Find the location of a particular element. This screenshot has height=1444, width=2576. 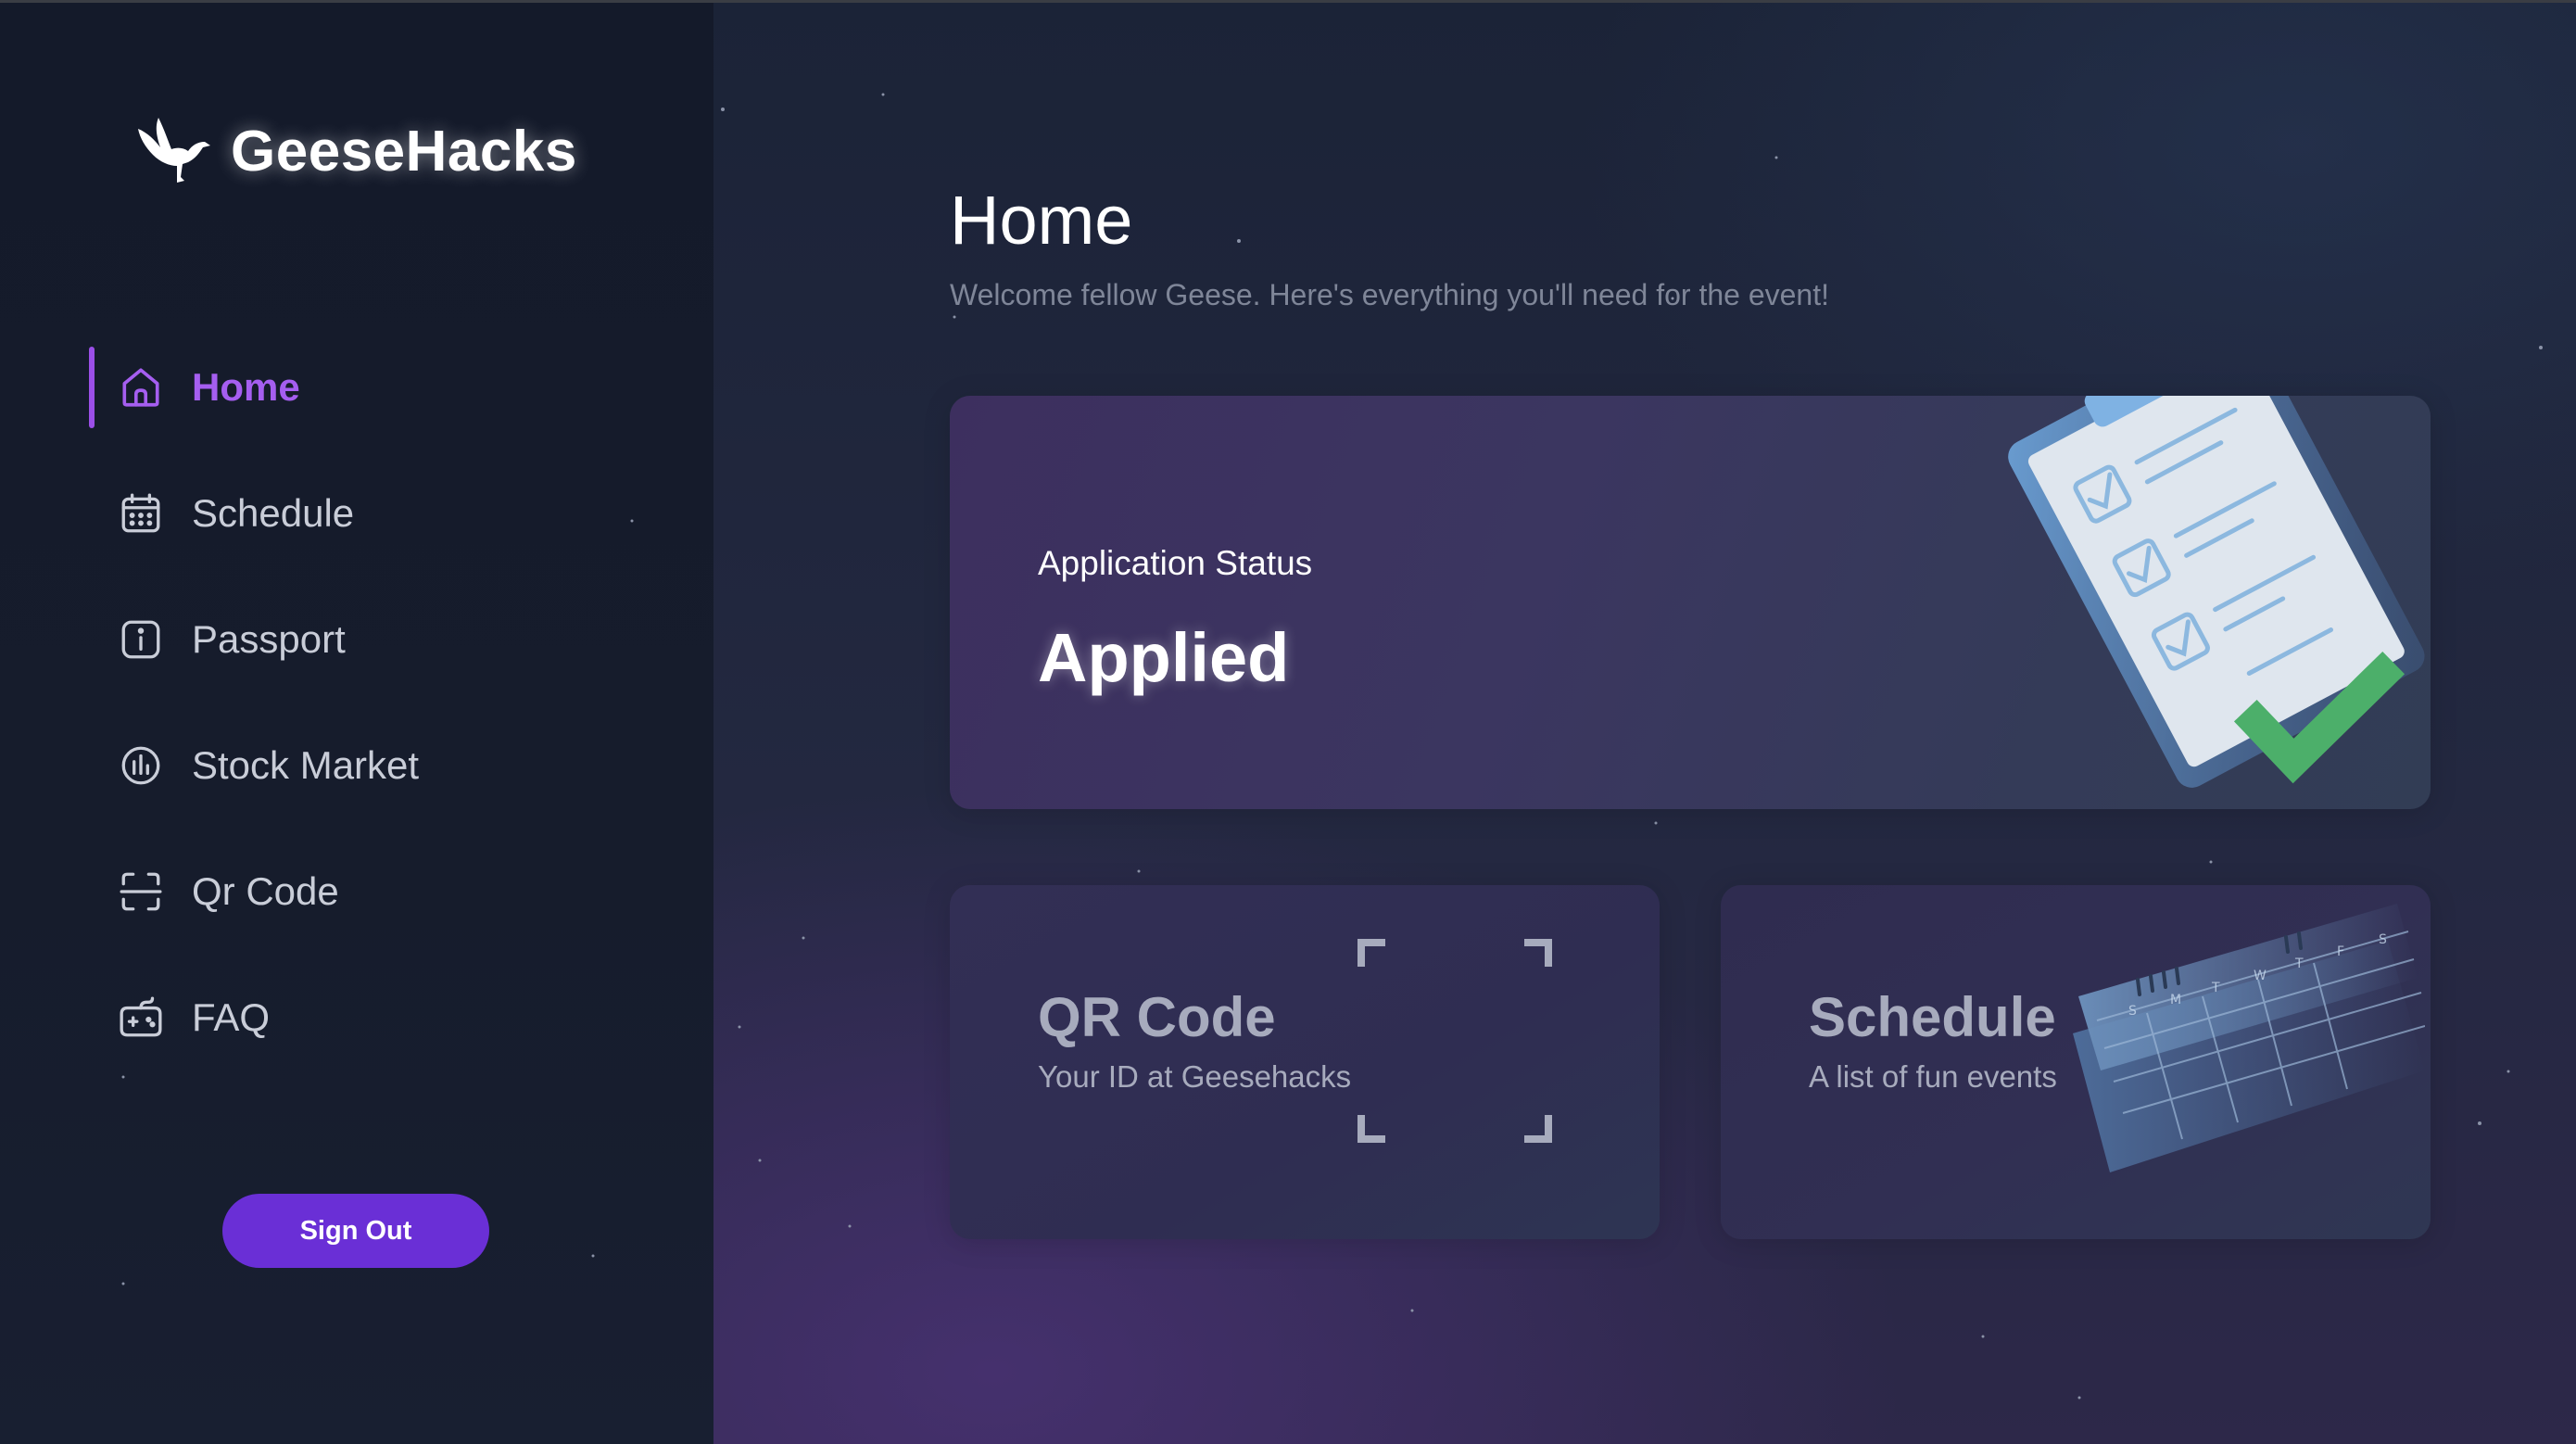

calendar-icon is located at coordinates (141, 513).